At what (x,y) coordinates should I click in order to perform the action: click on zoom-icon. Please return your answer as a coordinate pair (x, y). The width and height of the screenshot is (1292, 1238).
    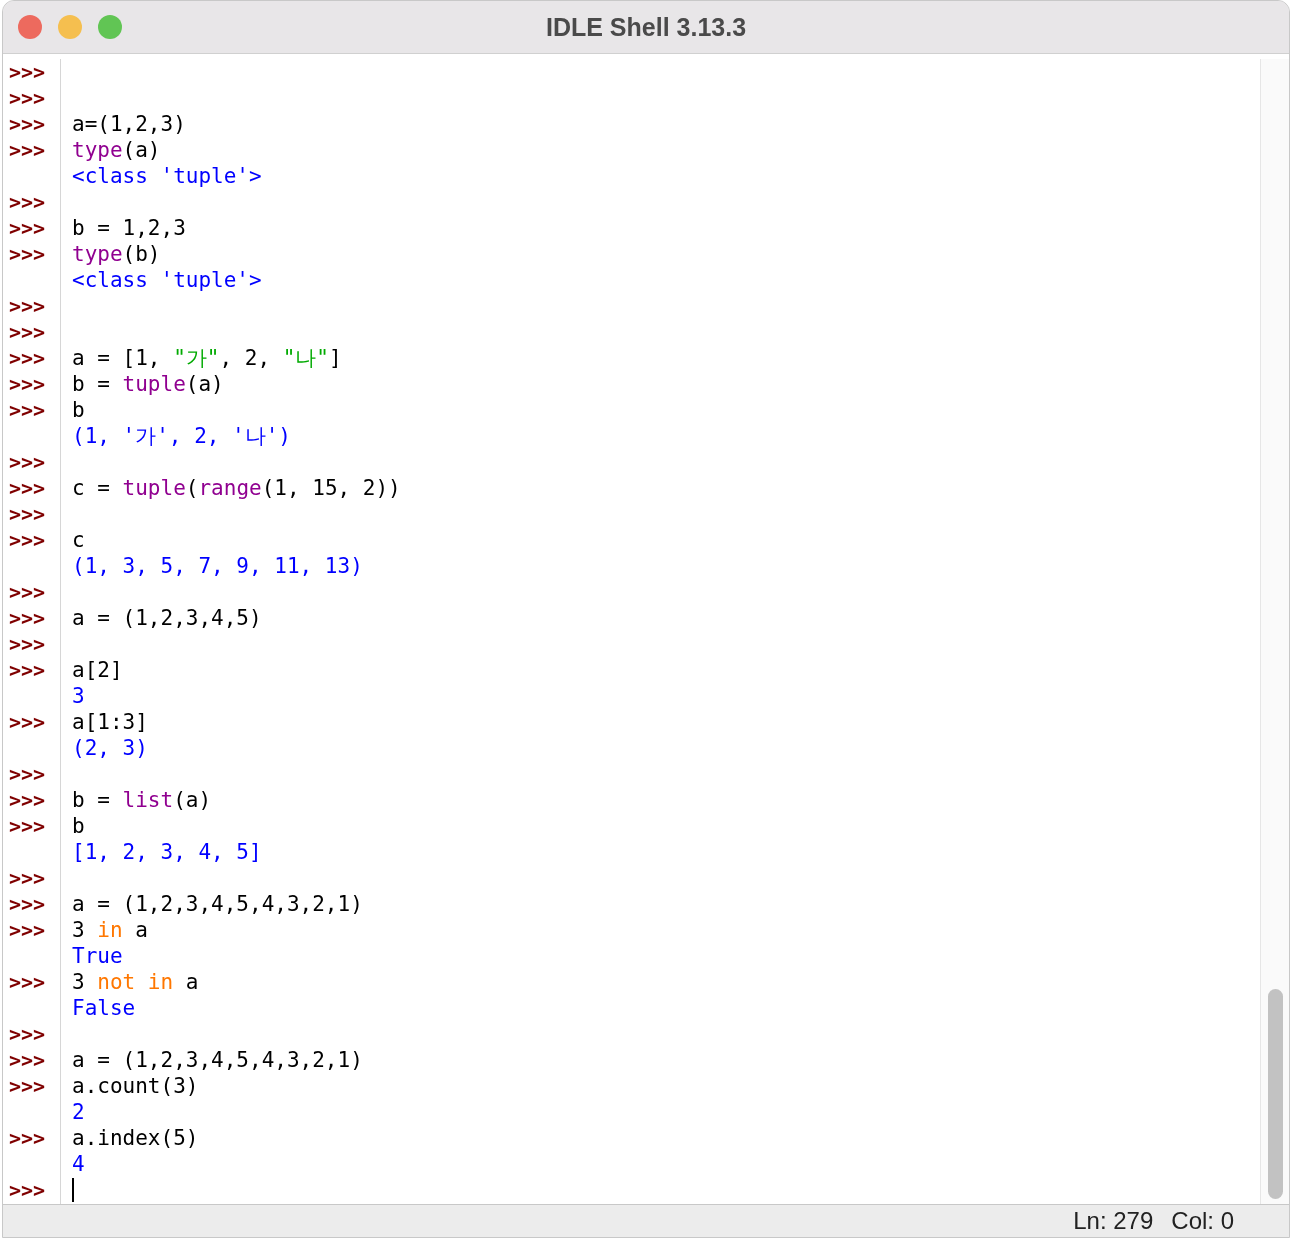
    Looking at the image, I should click on (110, 27).